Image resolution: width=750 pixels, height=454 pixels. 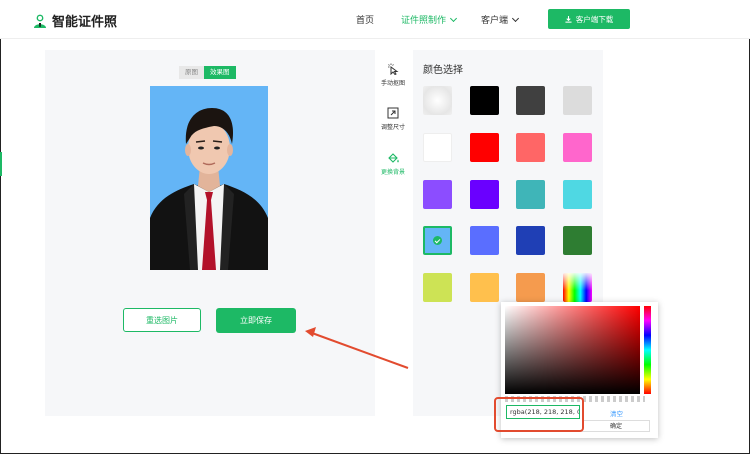 I want to click on saturation-value-area, so click(x=572, y=350).